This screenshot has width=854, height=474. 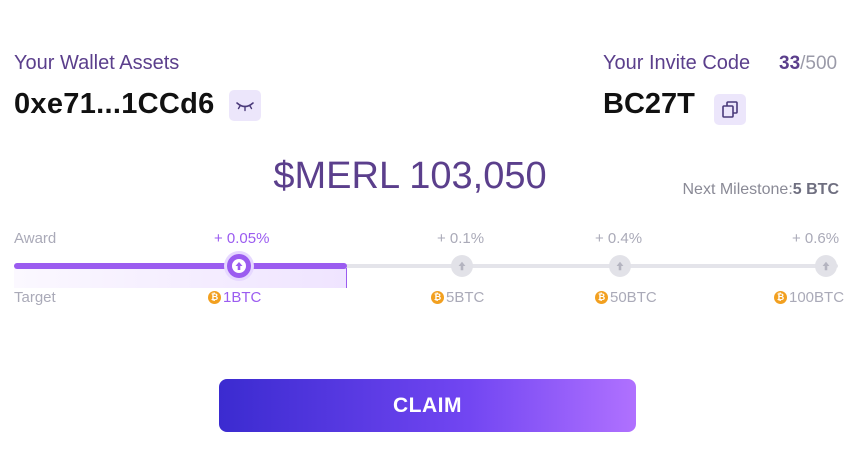 What do you see at coordinates (242, 297) in the screenshot?
I see `target-level-1-value: 1BTC` at bounding box center [242, 297].